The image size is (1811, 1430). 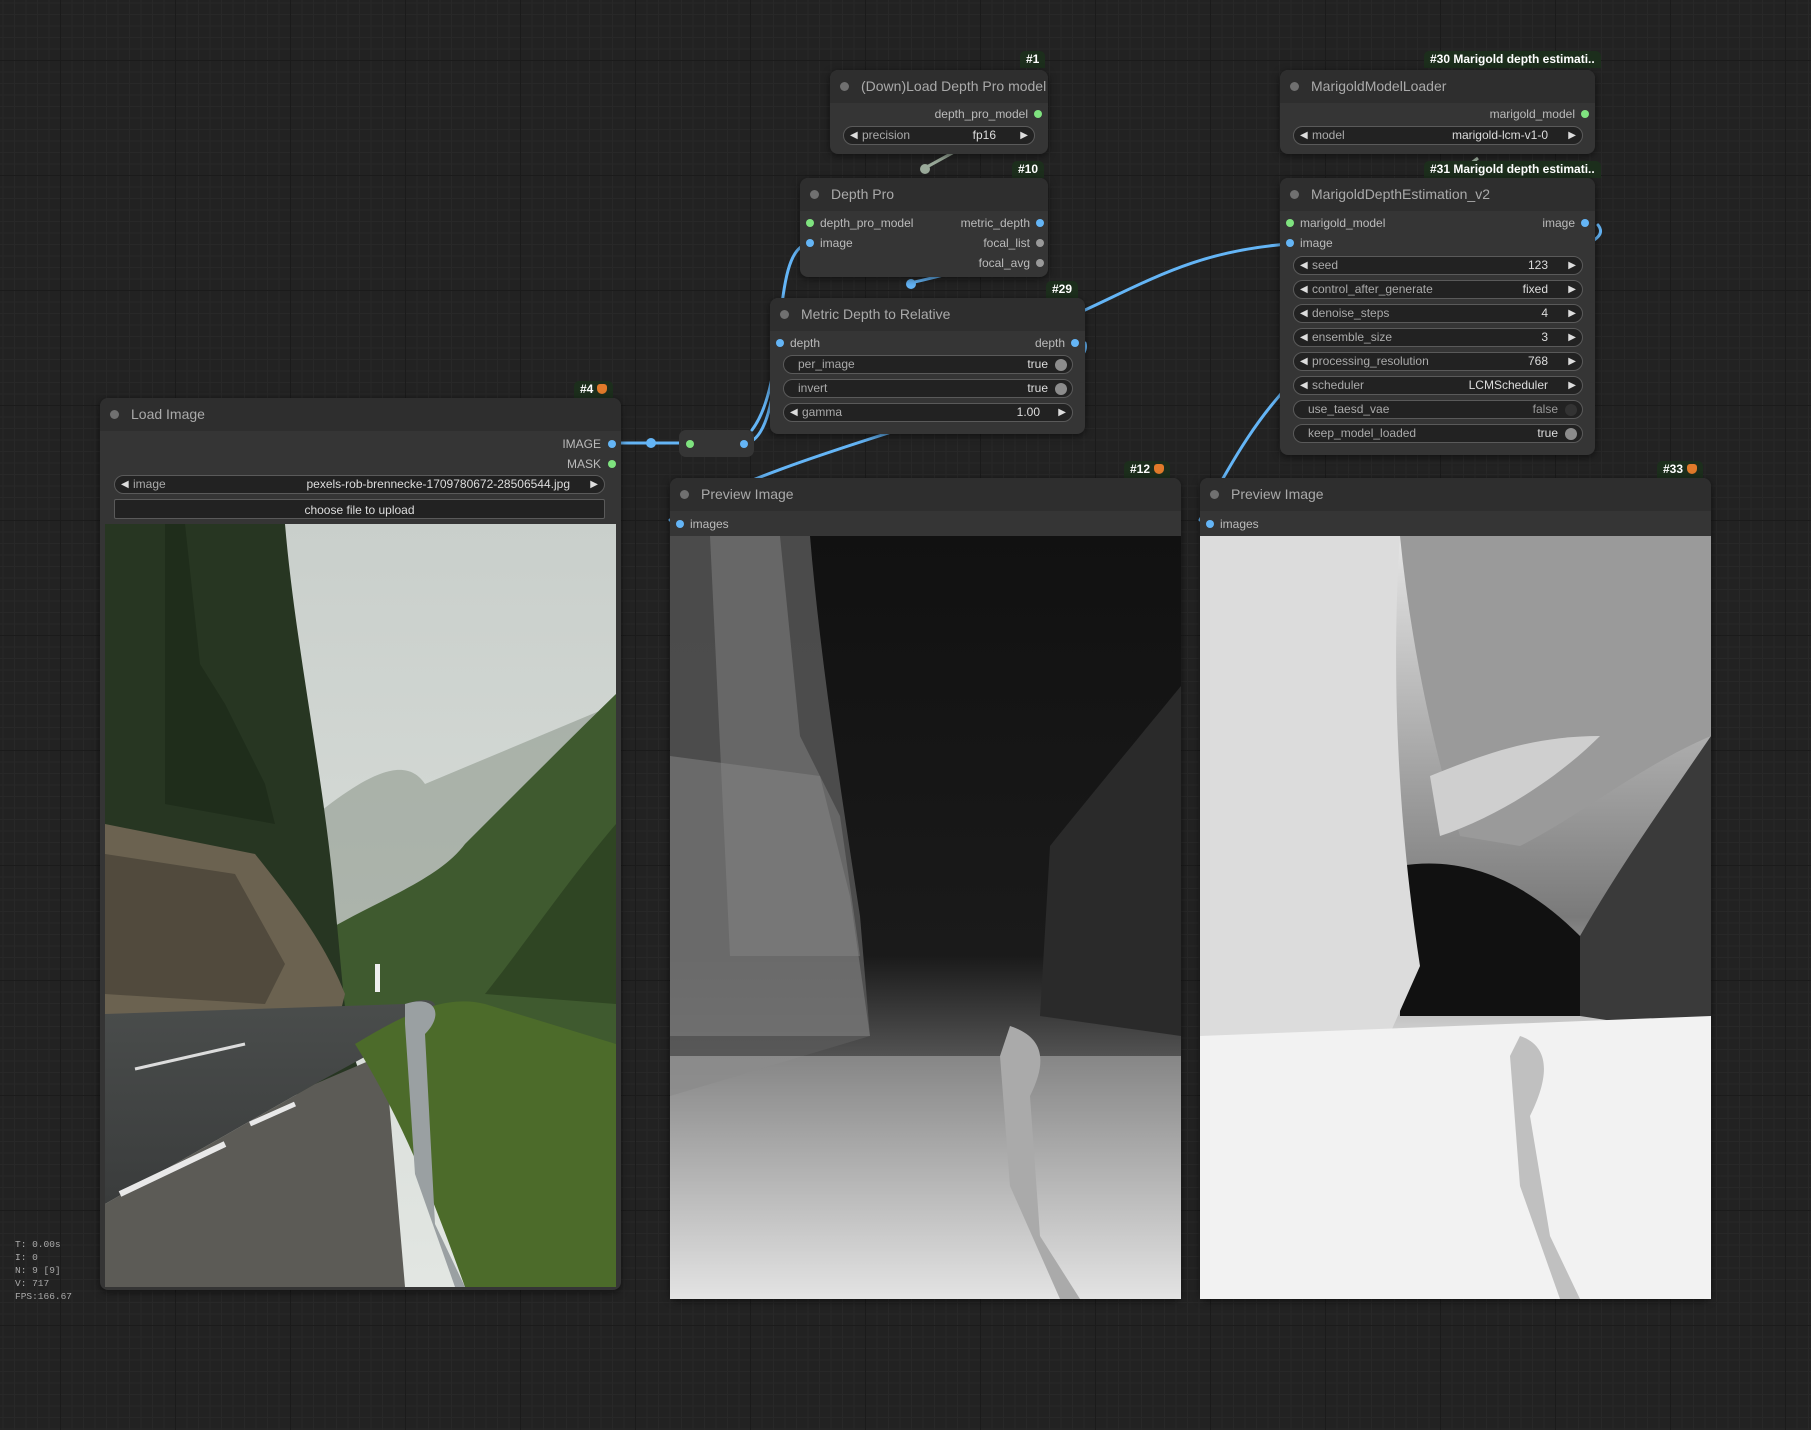 I want to click on input-label: depth, so click(x=805, y=343).